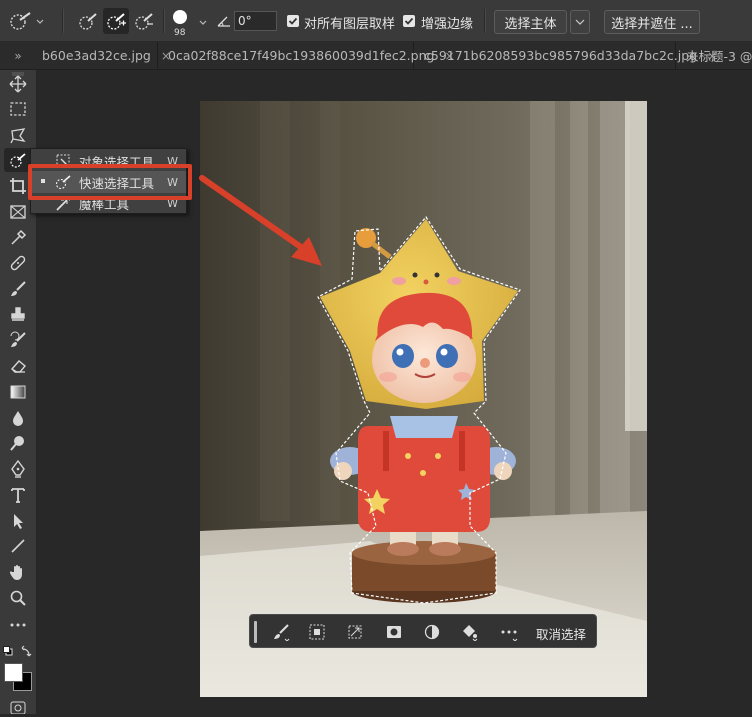  I want to click on tool-eyedropper, so click(18, 238).